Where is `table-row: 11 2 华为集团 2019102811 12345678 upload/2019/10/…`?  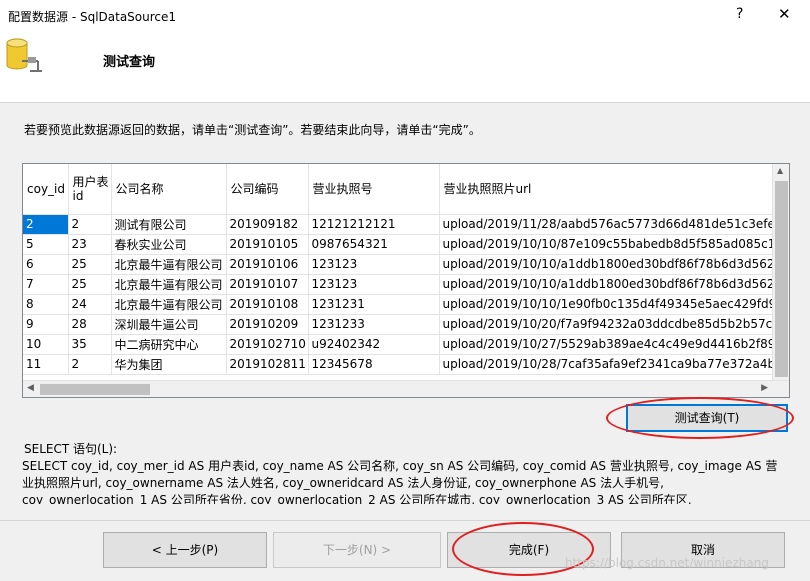
table-row: 11 2 华为集团 2019102811 12345678 upload/2019/10/… is located at coordinates (404, 364).